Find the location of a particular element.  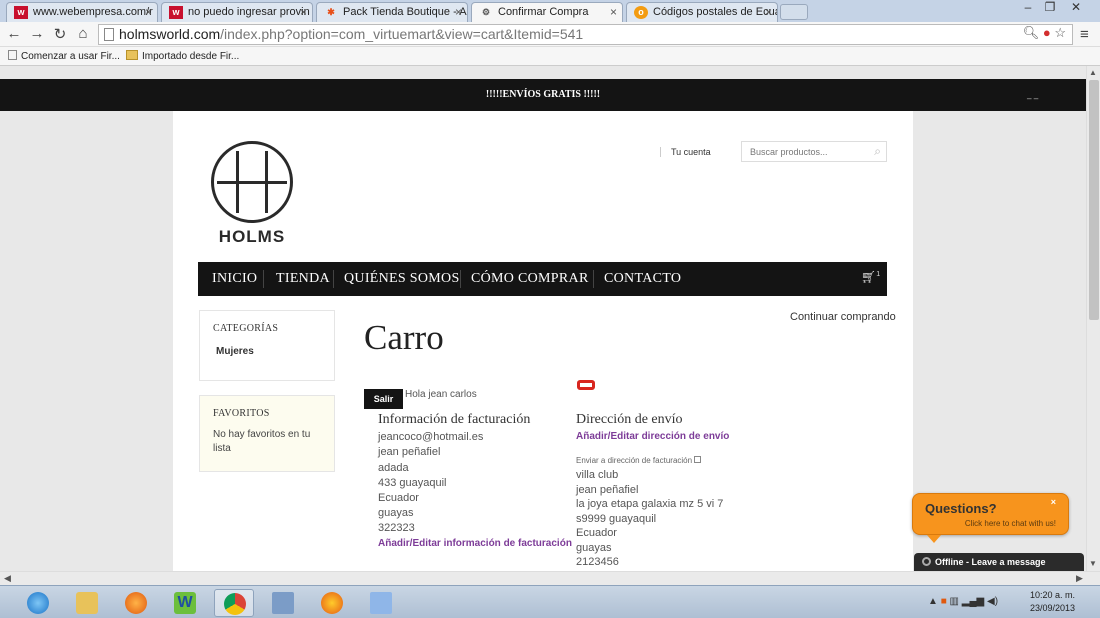

nav-item-inicio: INICIO is located at coordinates (234, 279).